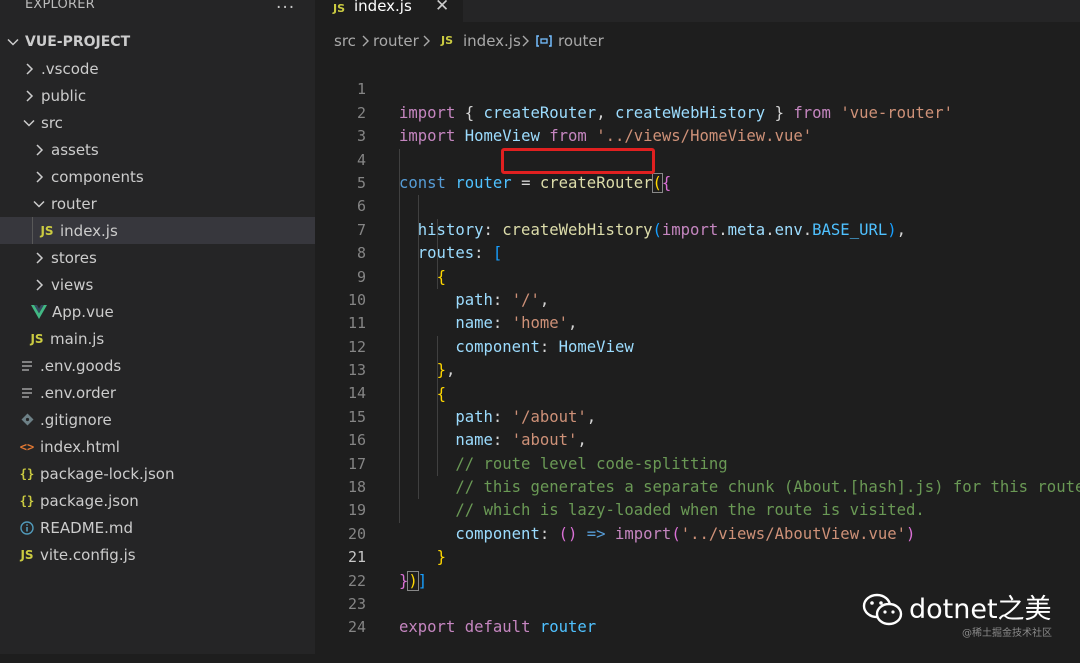 The height and width of the screenshot is (663, 1080). What do you see at coordinates (157, 500) in the screenshot?
I see `tree-item-package-json: {} package.json` at bounding box center [157, 500].